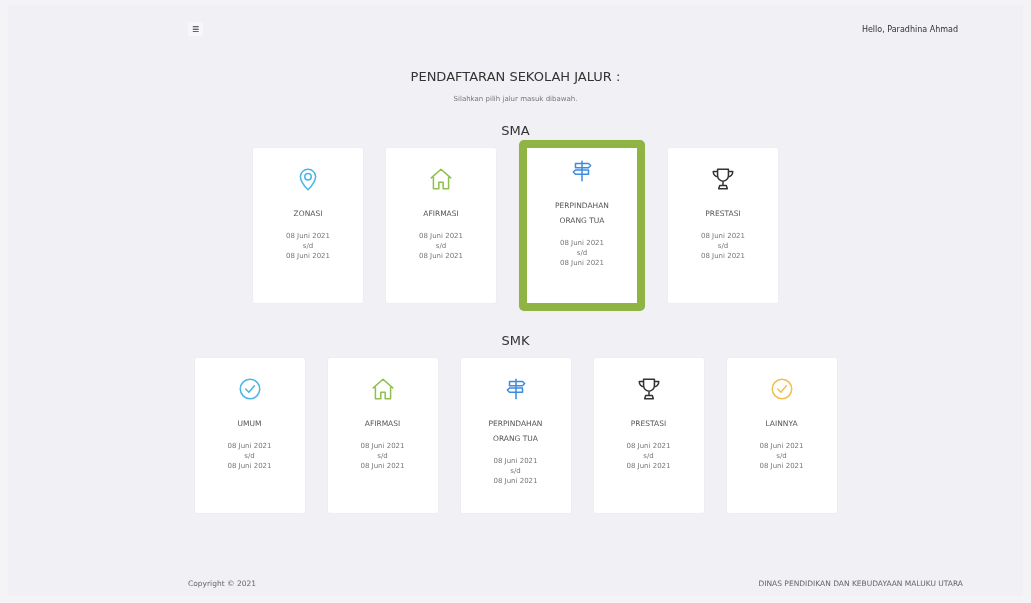  What do you see at coordinates (515, 130) in the screenshot?
I see `section-heading: SMA` at bounding box center [515, 130].